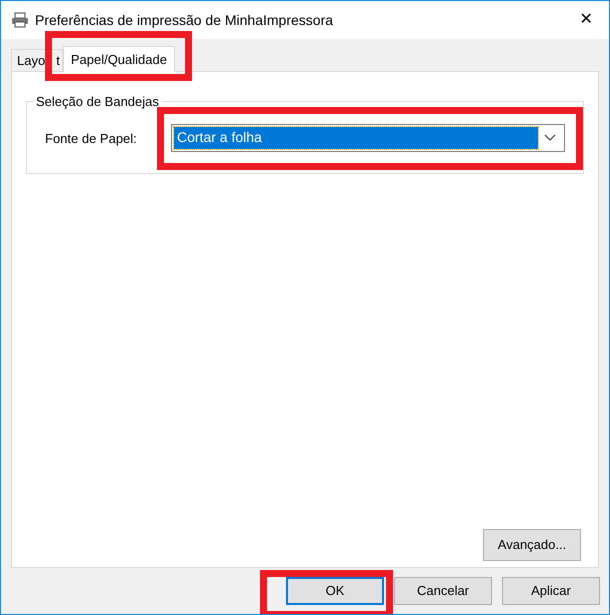 The width and height of the screenshot is (610, 615). I want to click on field-label: Fonte de Papel:, so click(91, 139).